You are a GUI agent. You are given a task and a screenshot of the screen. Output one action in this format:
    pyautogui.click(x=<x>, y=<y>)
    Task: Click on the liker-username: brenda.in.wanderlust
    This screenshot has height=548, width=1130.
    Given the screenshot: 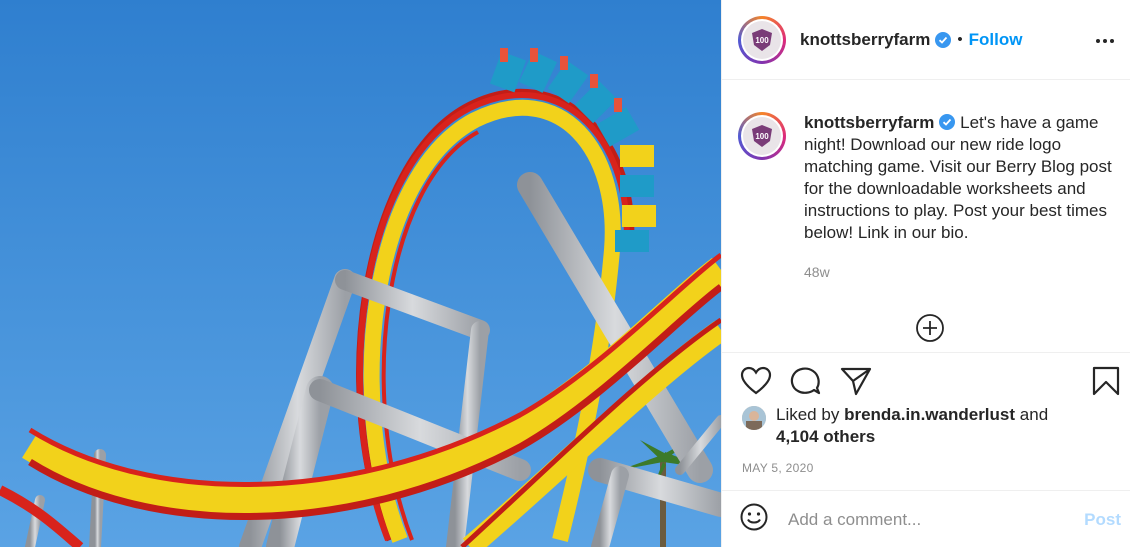 What is the action you would take?
    pyautogui.click(x=929, y=414)
    